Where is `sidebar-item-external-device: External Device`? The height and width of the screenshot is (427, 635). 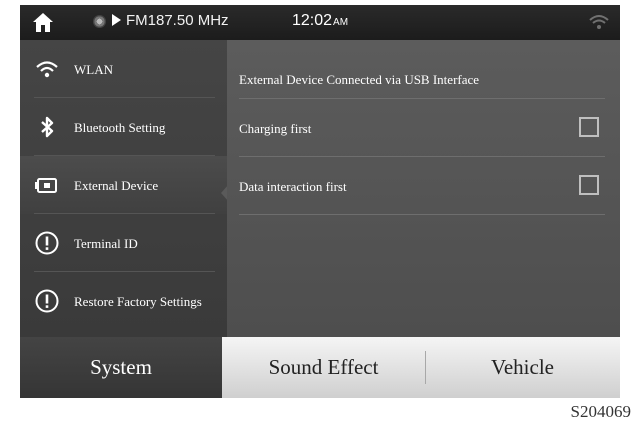
sidebar-item-external-device: External Device is located at coordinates (123, 185).